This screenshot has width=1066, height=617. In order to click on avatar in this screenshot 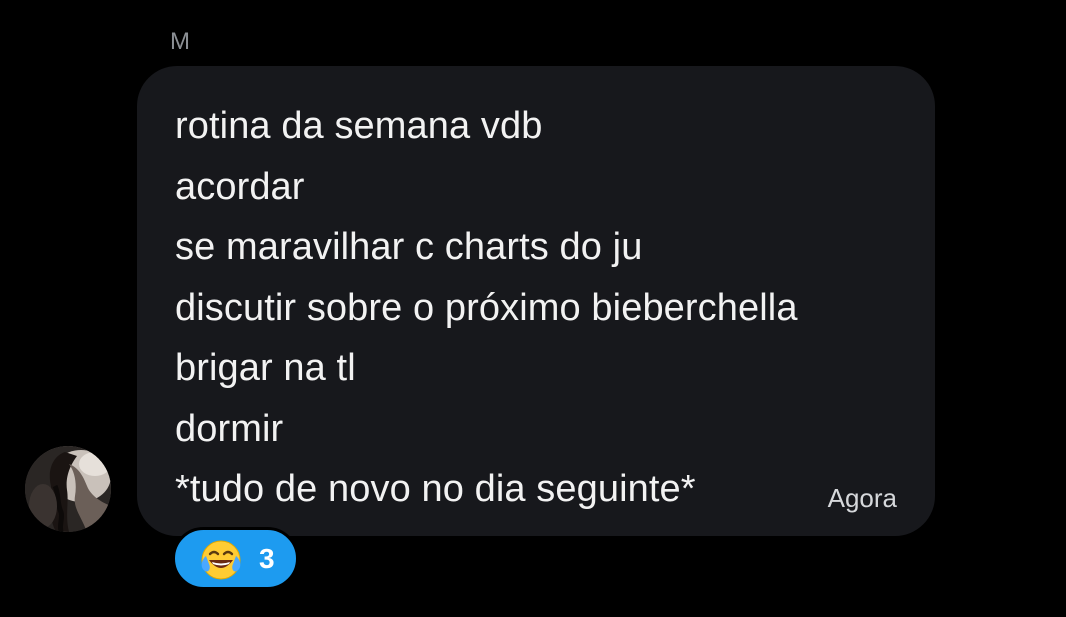, I will do `click(68, 489)`.